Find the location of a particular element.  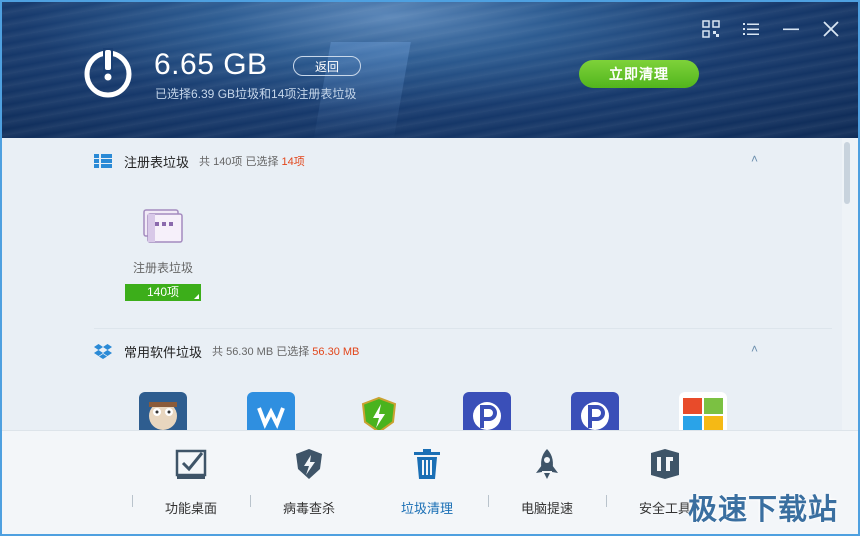

dock-label: 病毒查杀 is located at coordinates (308, 508).